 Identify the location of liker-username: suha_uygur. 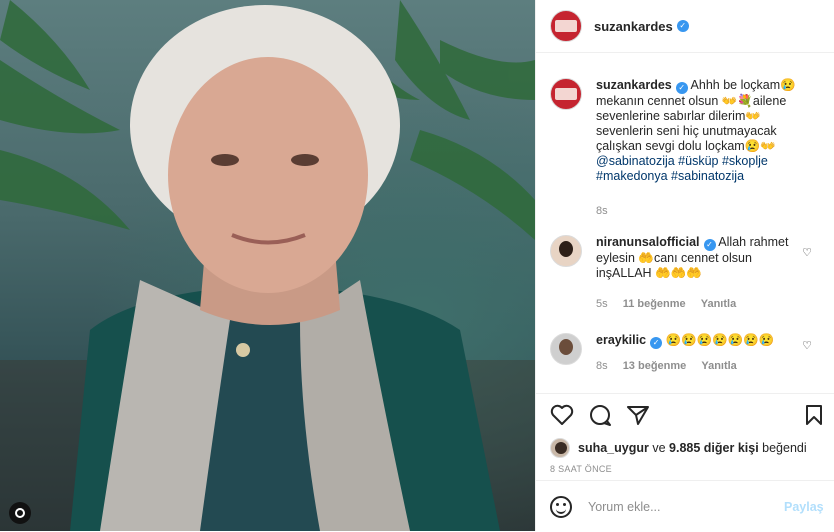
(613, 448).